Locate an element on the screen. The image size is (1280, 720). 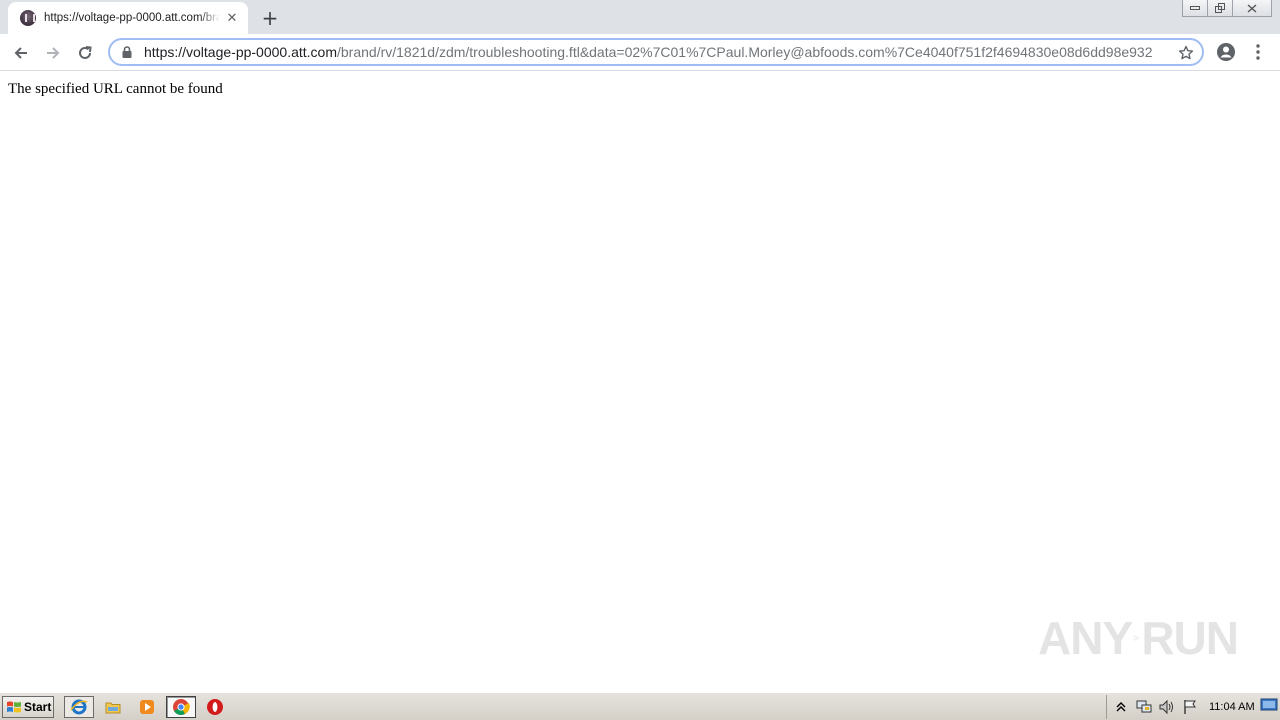
restore-button is located at coordinates (1220, 8).